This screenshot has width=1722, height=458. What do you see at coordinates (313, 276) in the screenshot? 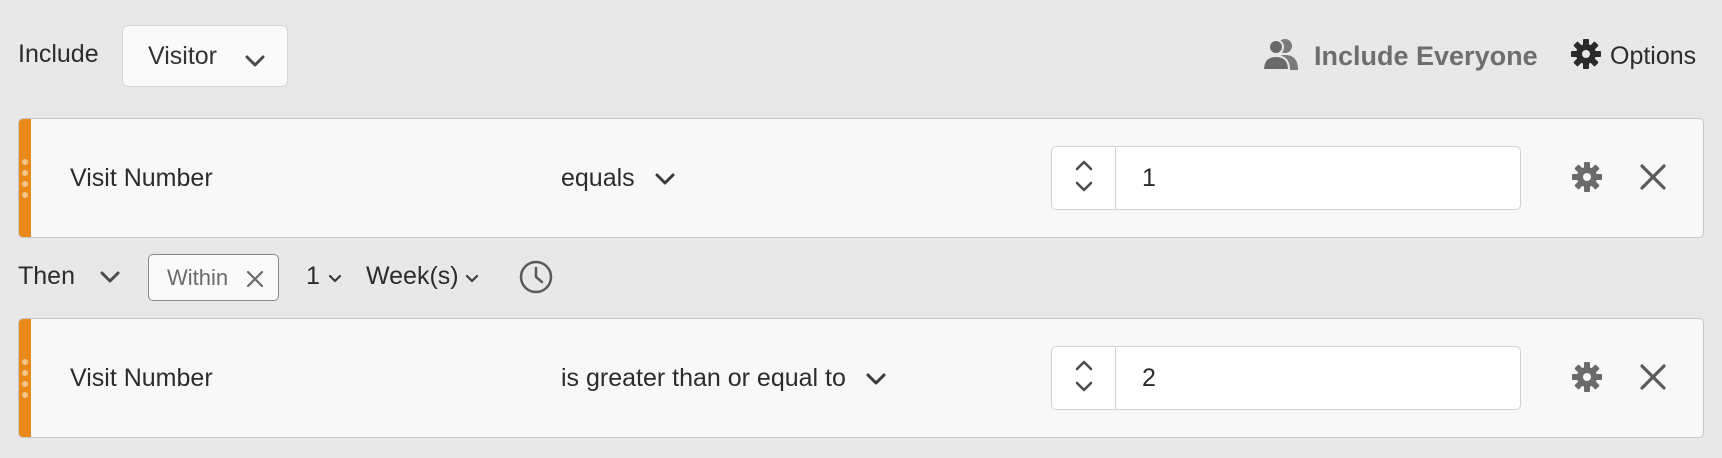
I see `within-count-value: 1` at bounding box center [313, 276].